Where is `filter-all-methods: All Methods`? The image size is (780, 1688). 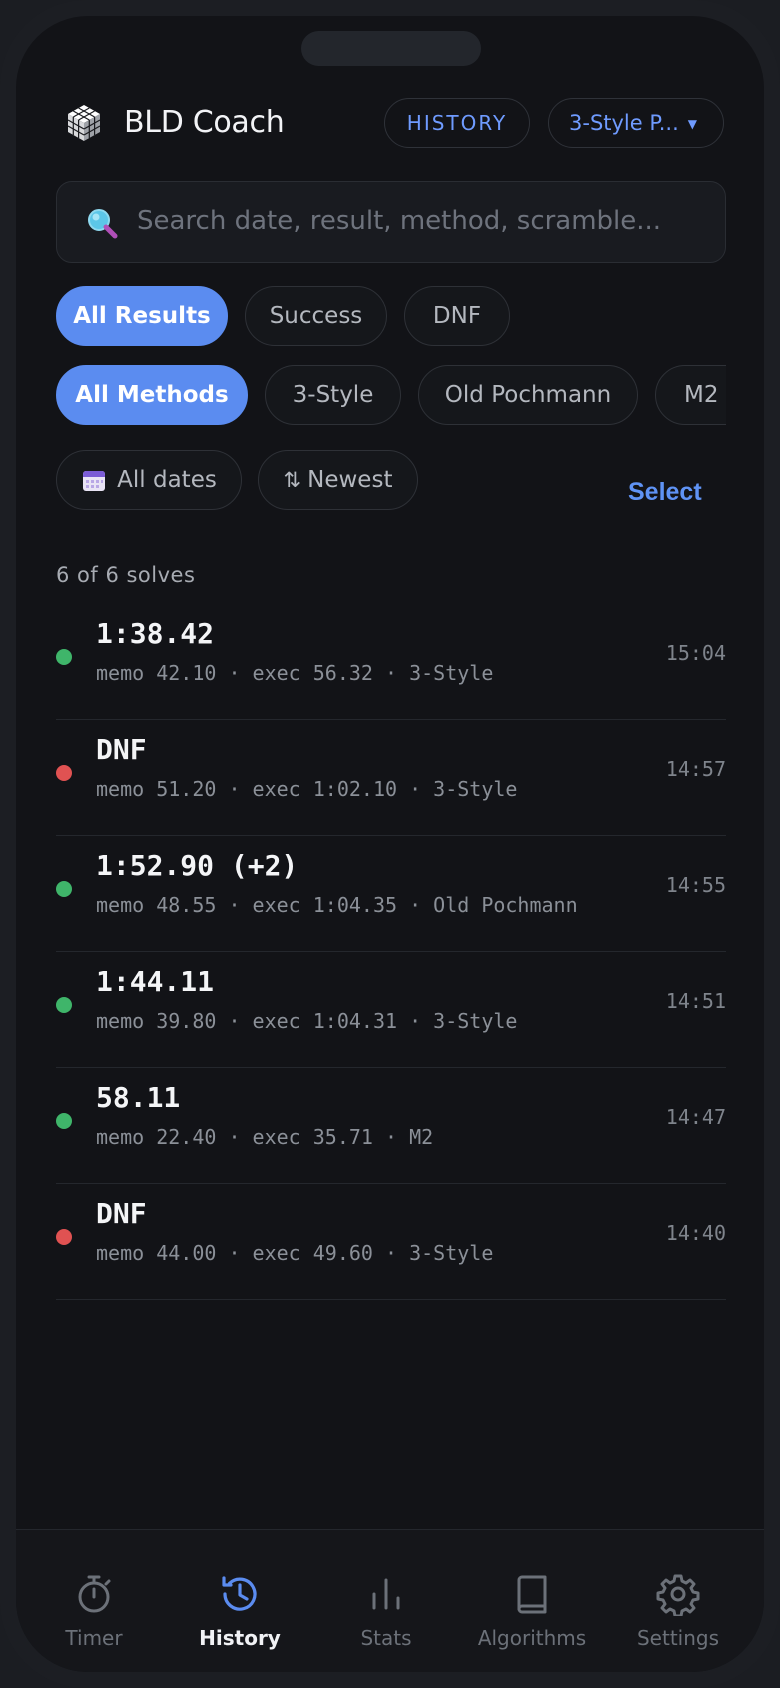 filter-all-methods: All Methods is located at coordinates (152, 395).